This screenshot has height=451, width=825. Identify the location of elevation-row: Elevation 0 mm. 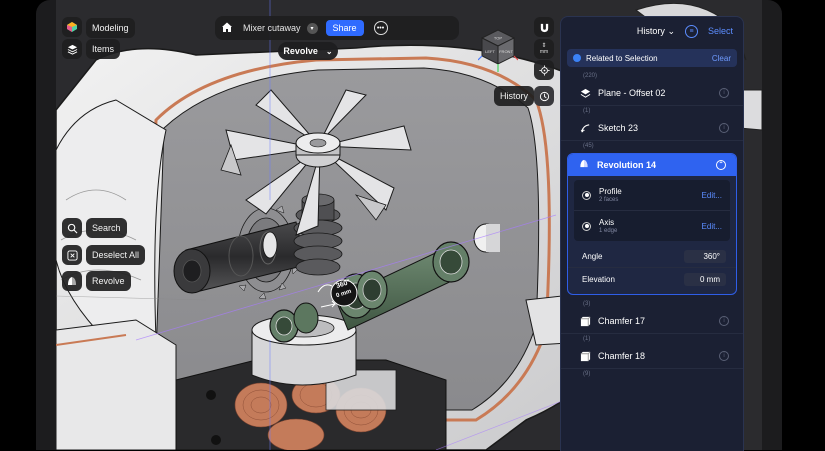
(652, 279).